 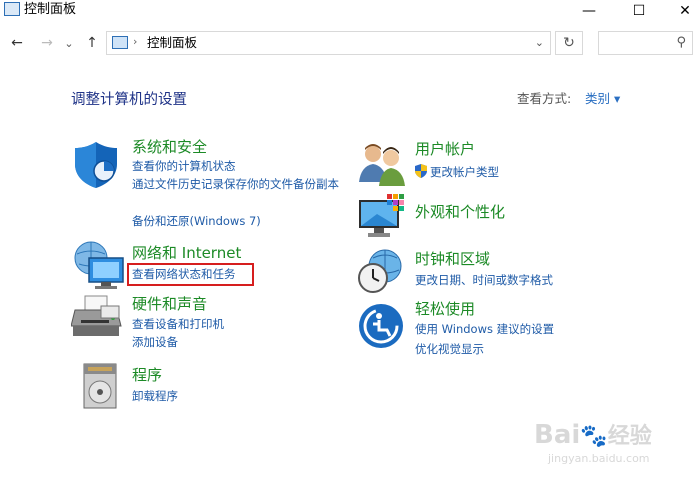 I want to click on programs-icon, so click(x=100, y=386).